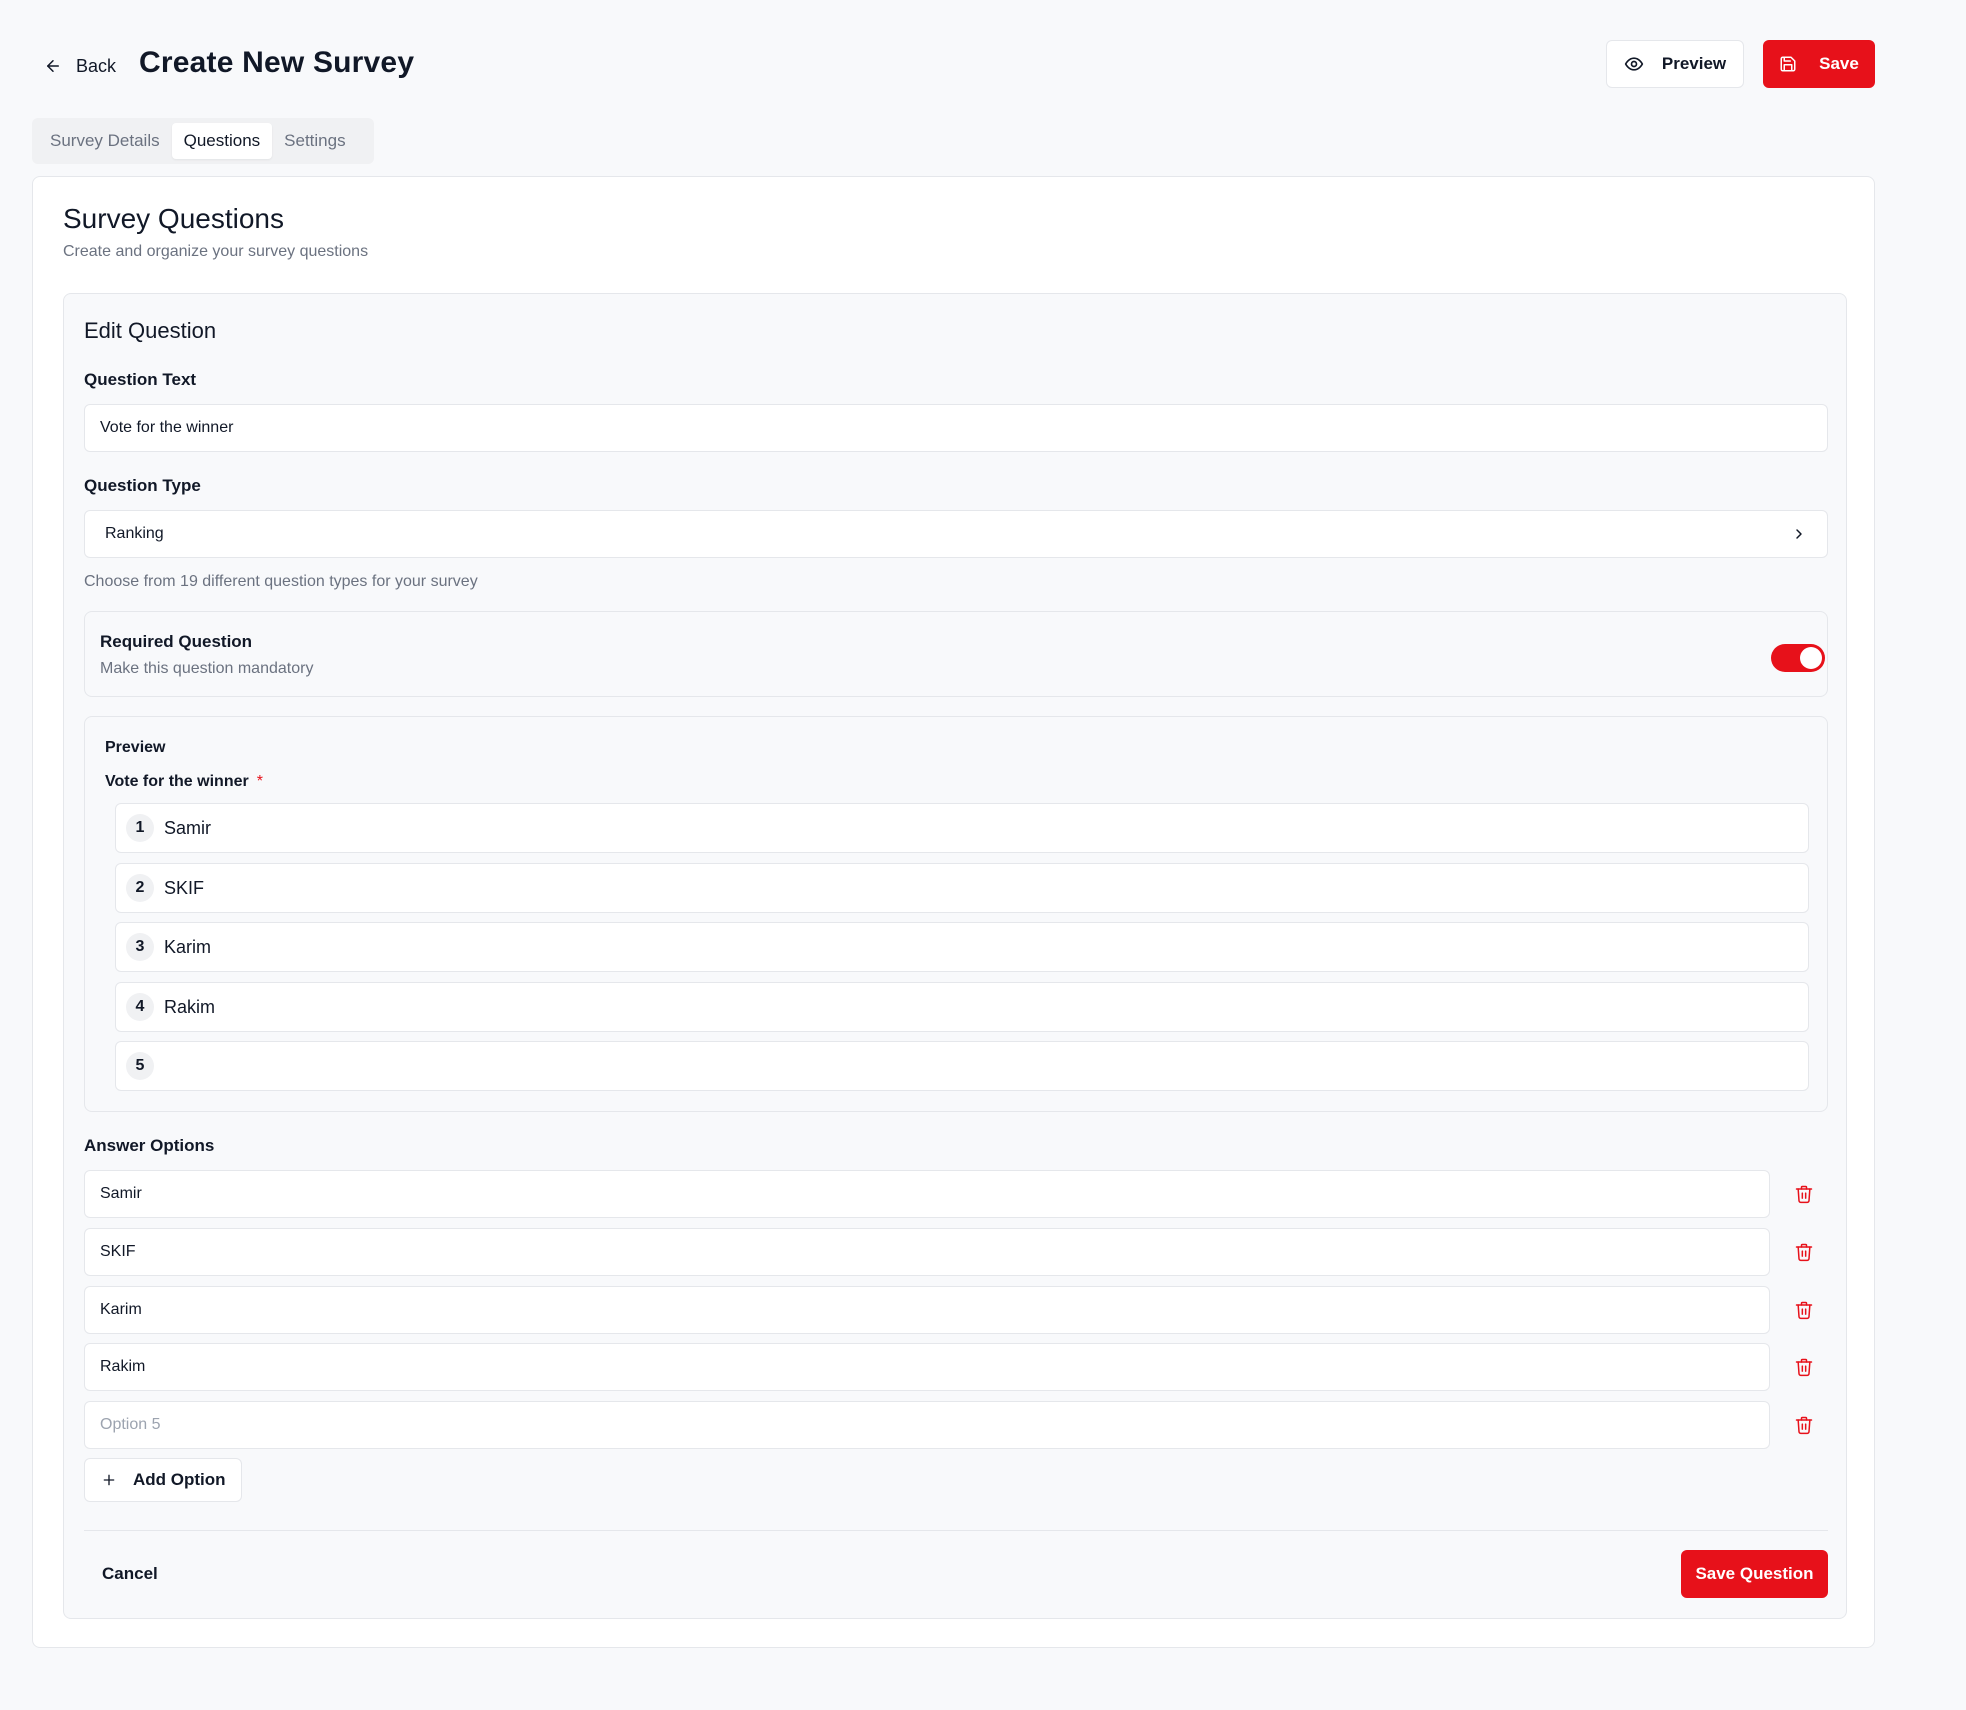 The height and width of the screenshot is (1710, 1966). I want to click on ranking-item: 1 Samir, so click(962, 828).